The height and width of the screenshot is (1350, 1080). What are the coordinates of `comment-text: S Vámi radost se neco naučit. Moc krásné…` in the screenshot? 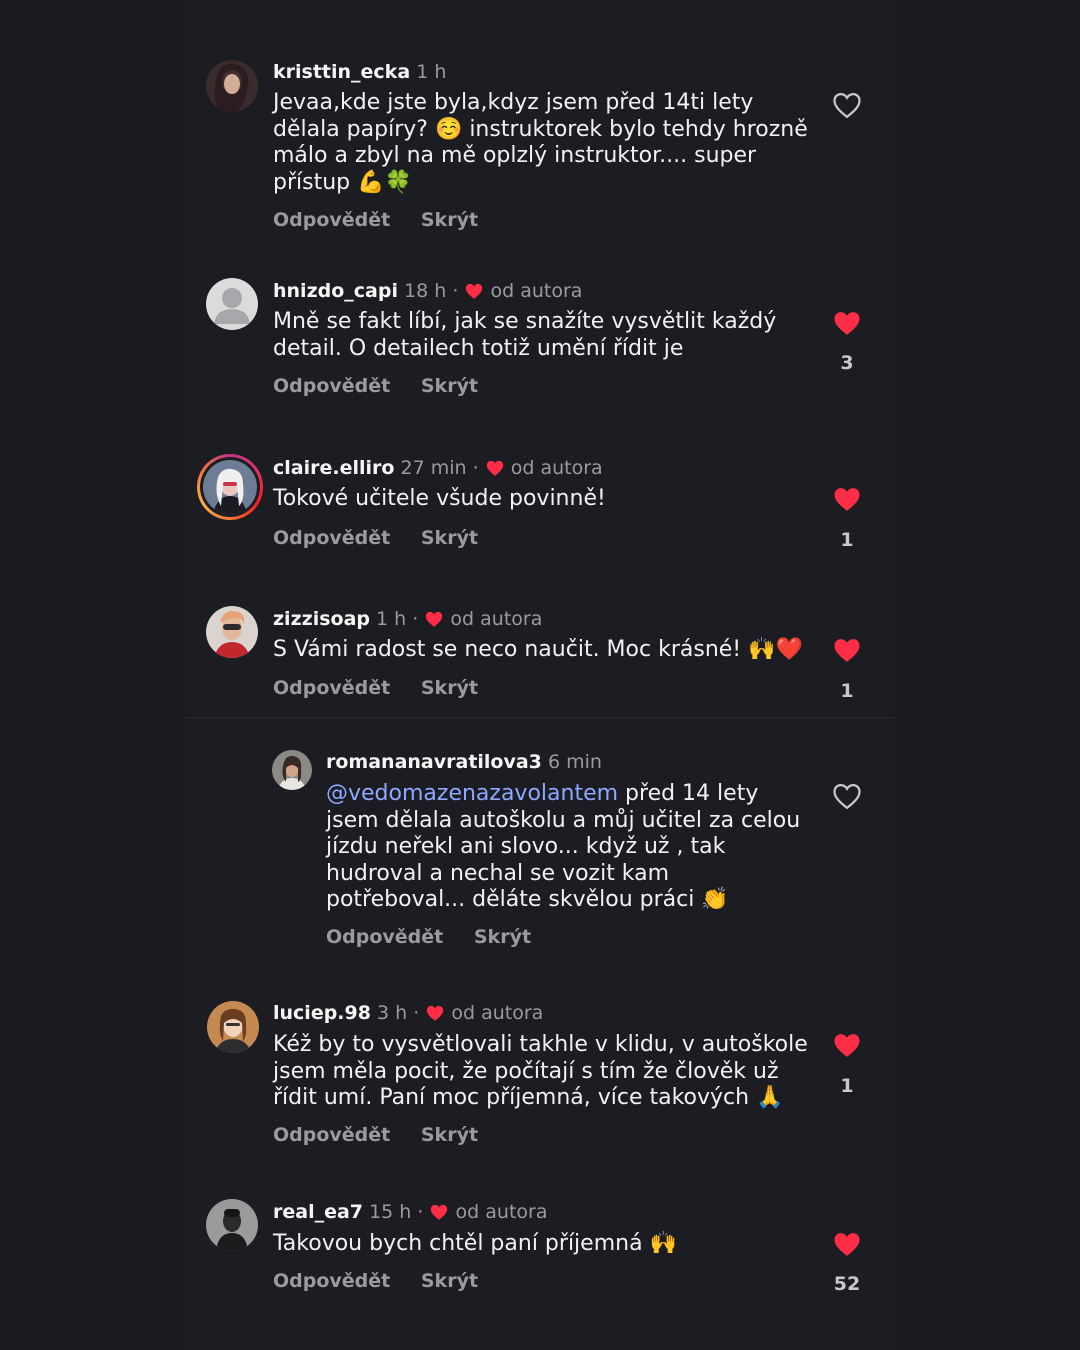 It's located at (538, 649).